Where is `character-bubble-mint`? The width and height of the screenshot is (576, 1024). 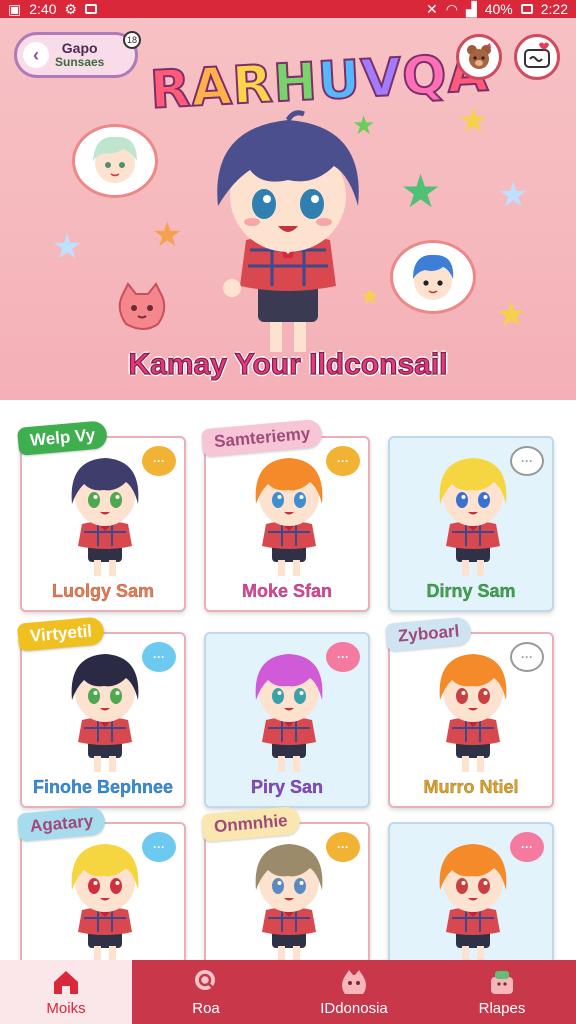 character-bubble-mint is located at coordinates (115, 161).